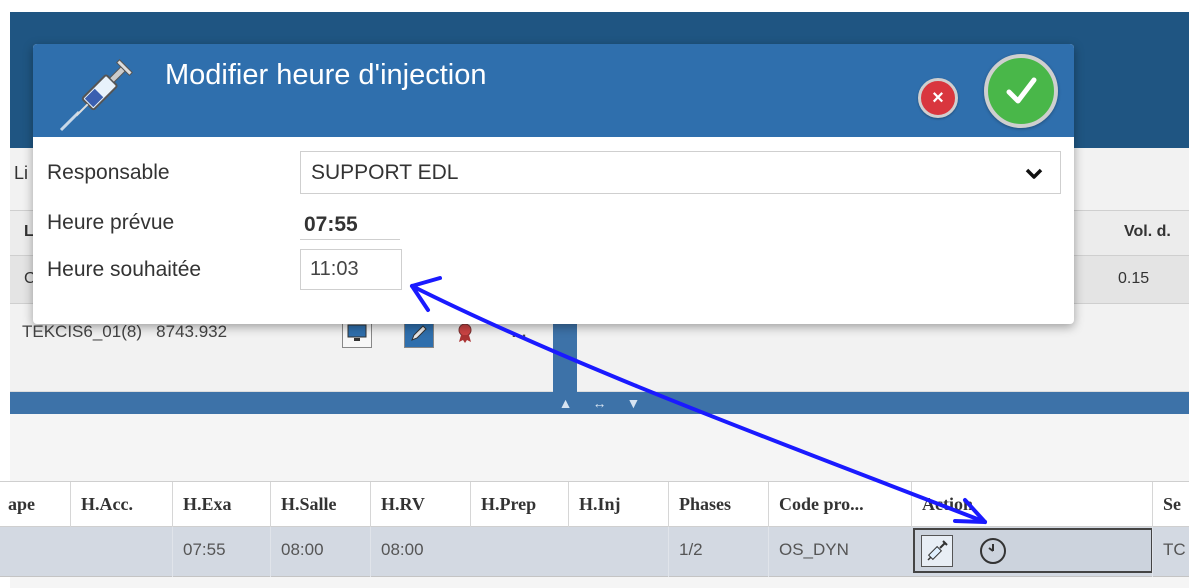 The image size is (1189, 588). What do you see at coordinates (320, 505) in the screenshot?
I see `column-header-h-salle: H.Salle` at bounding box center [320, 505].